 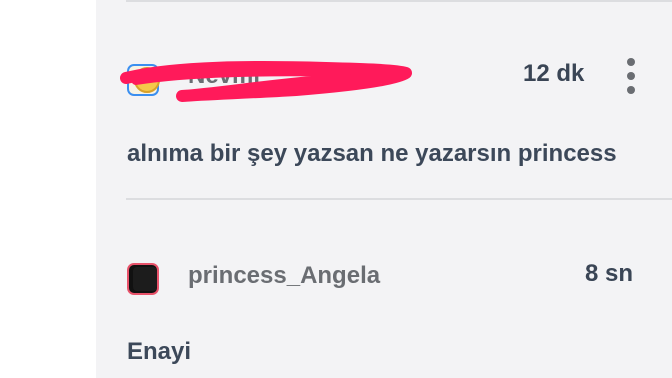 I want to click on comment-text: Enayi, so click(x=159, y=351).